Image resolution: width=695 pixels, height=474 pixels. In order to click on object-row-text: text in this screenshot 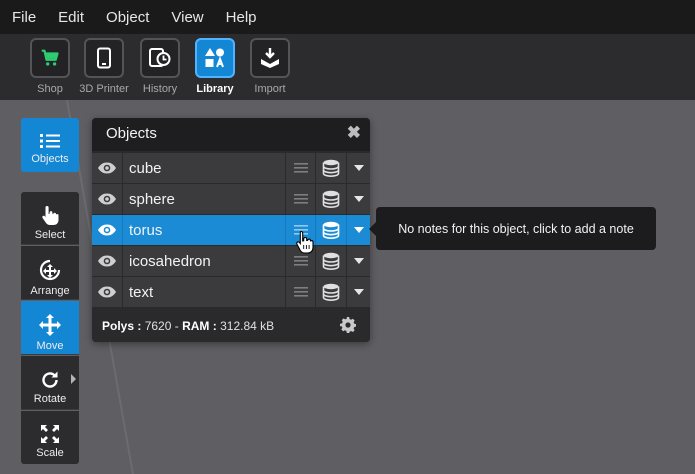, I will do `click(231, 292)`.